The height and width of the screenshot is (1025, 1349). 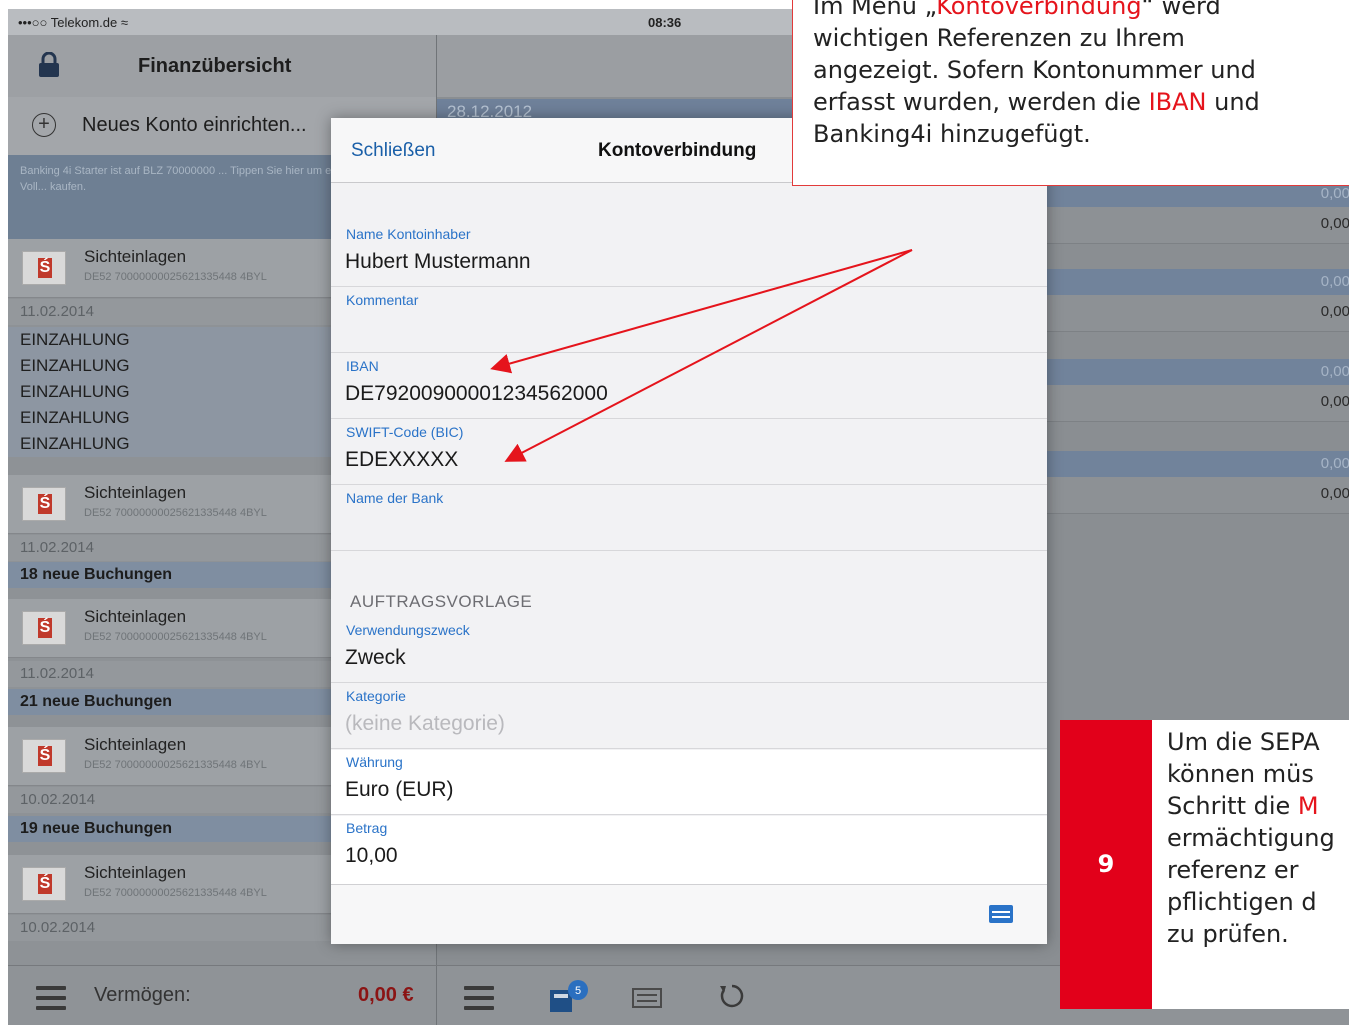 I want to click on section-header: AUFTRAGSVORLAGE, so click(x=441, y=601).